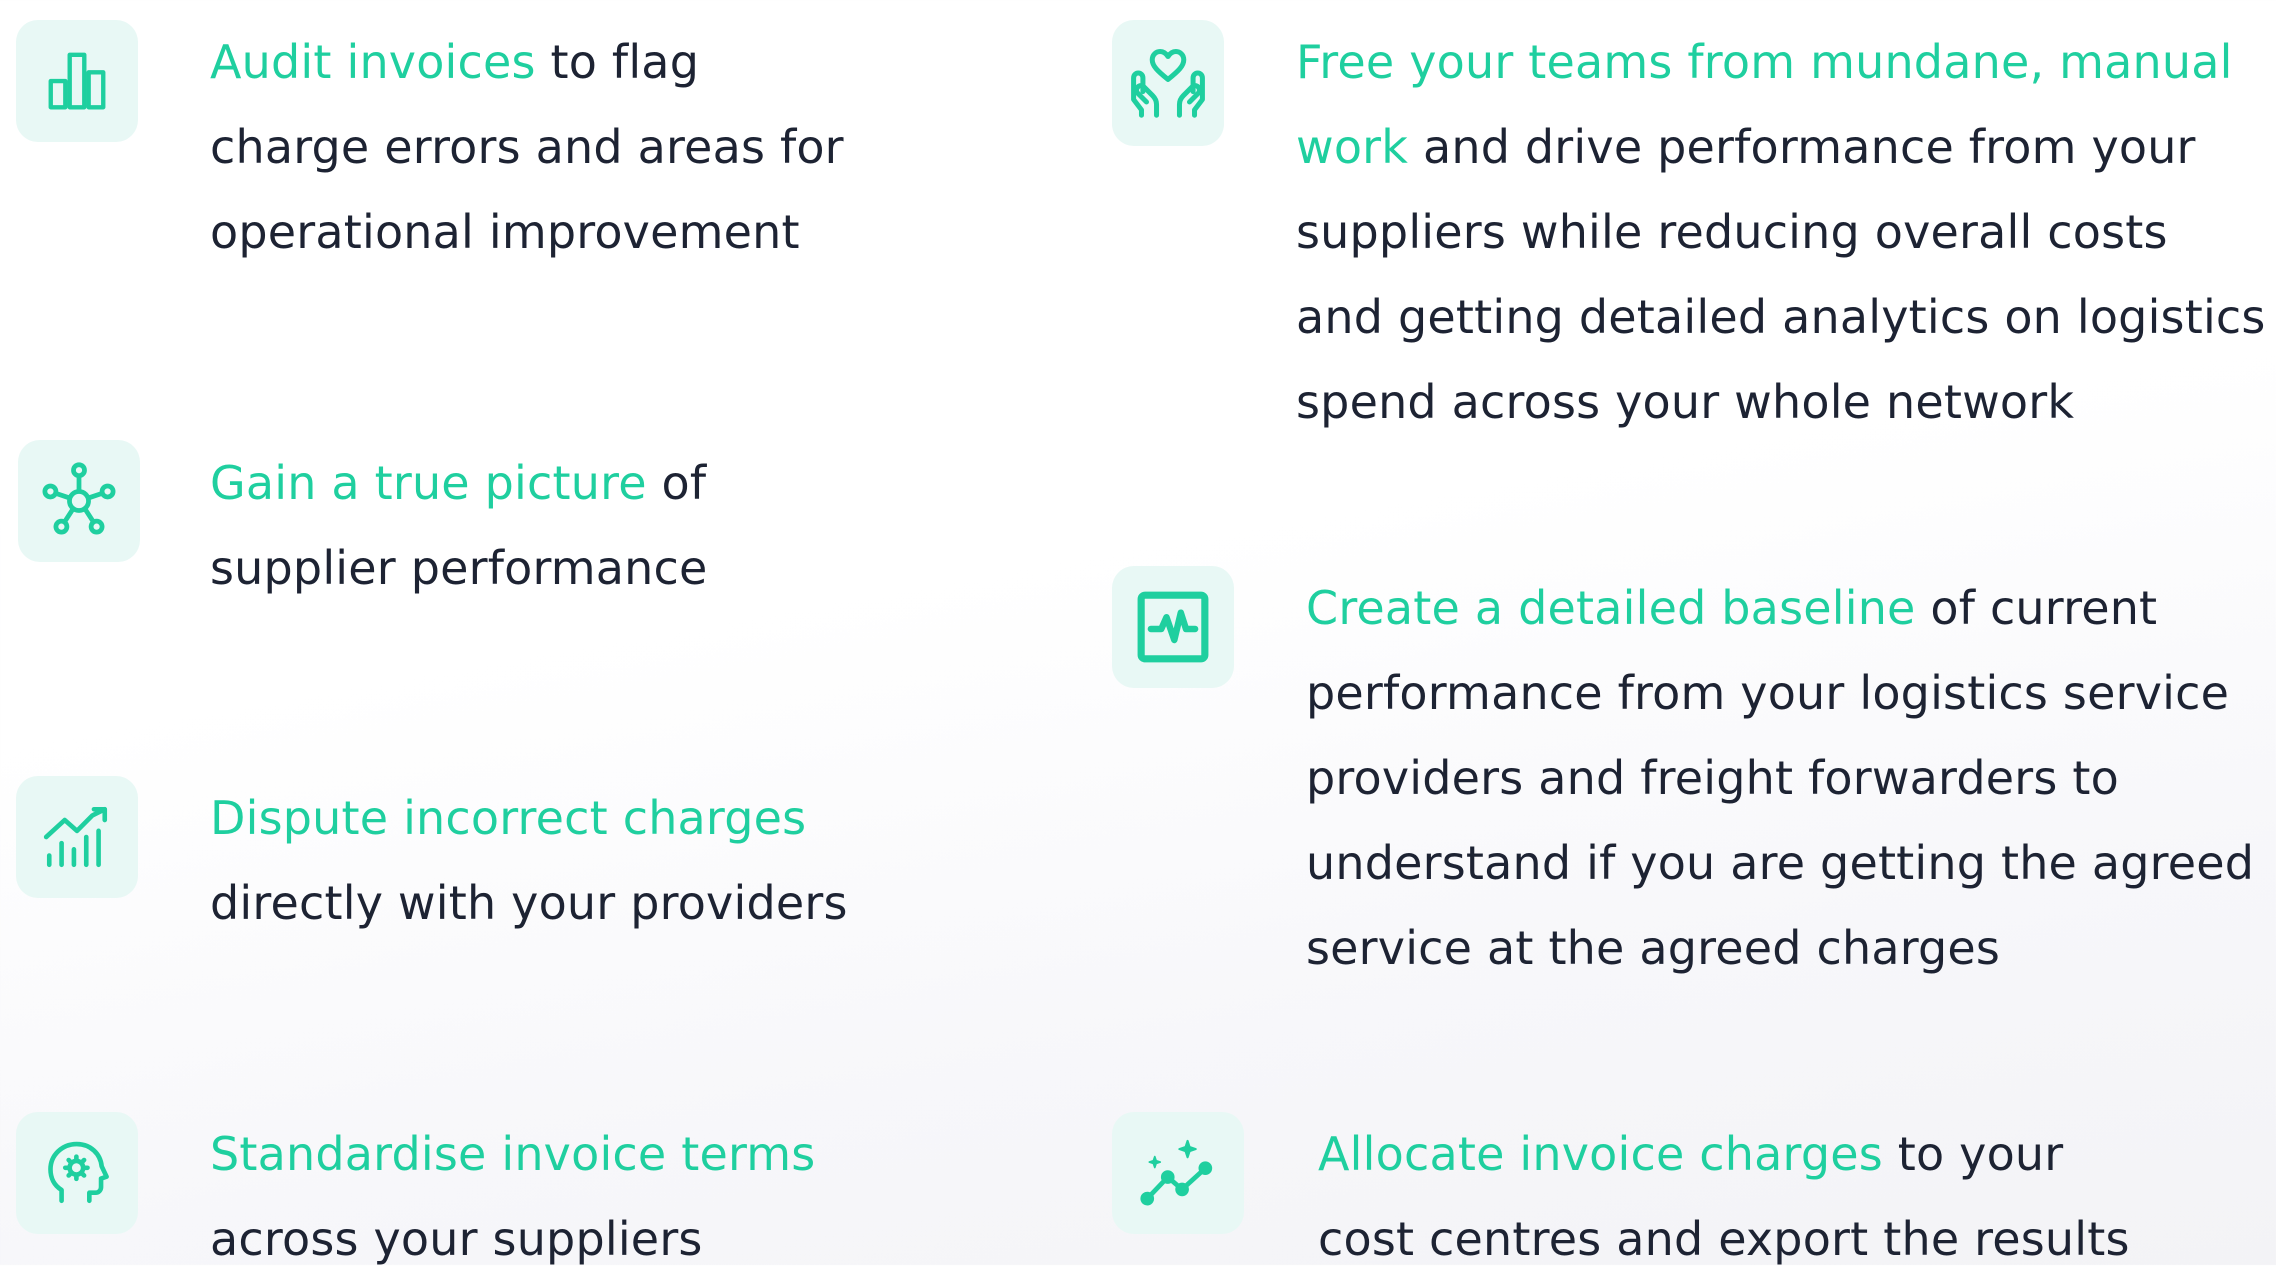 The height and width of the screenshot is (1282, 2276). I want to click on text-line: understand if you are getting the agreed, so click(1780, 863).